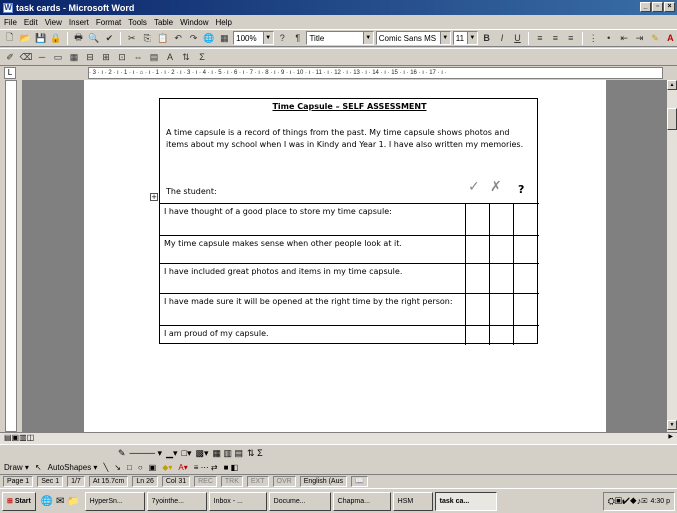 The height and width of the screenshot is (513, 677). What do you see at coordinates (231, 481) in the screenshot?
I see `status-trk: TRK` at bounding box center [231, 481].